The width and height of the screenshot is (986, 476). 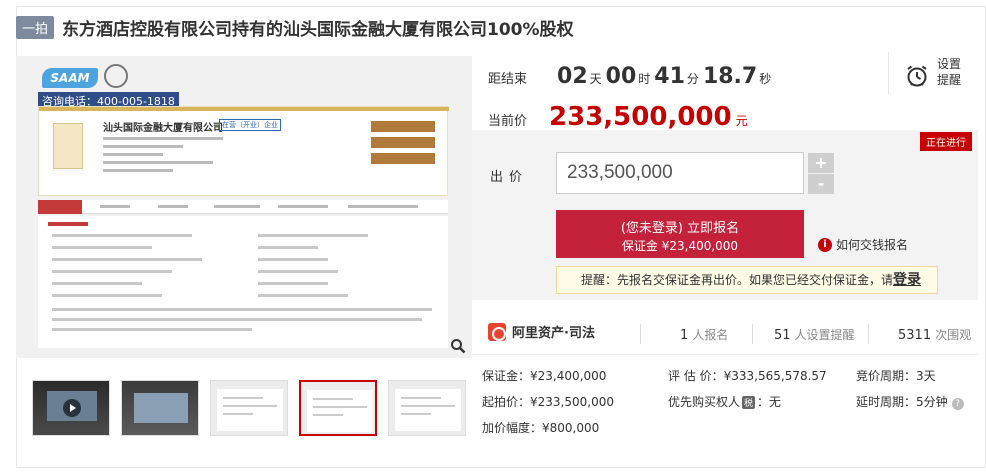 What do you see at coordinates (725, 402) in the screenshot?
I see `priority-buyer: 优先购买权人税：无` at bounding box center [725, 402].